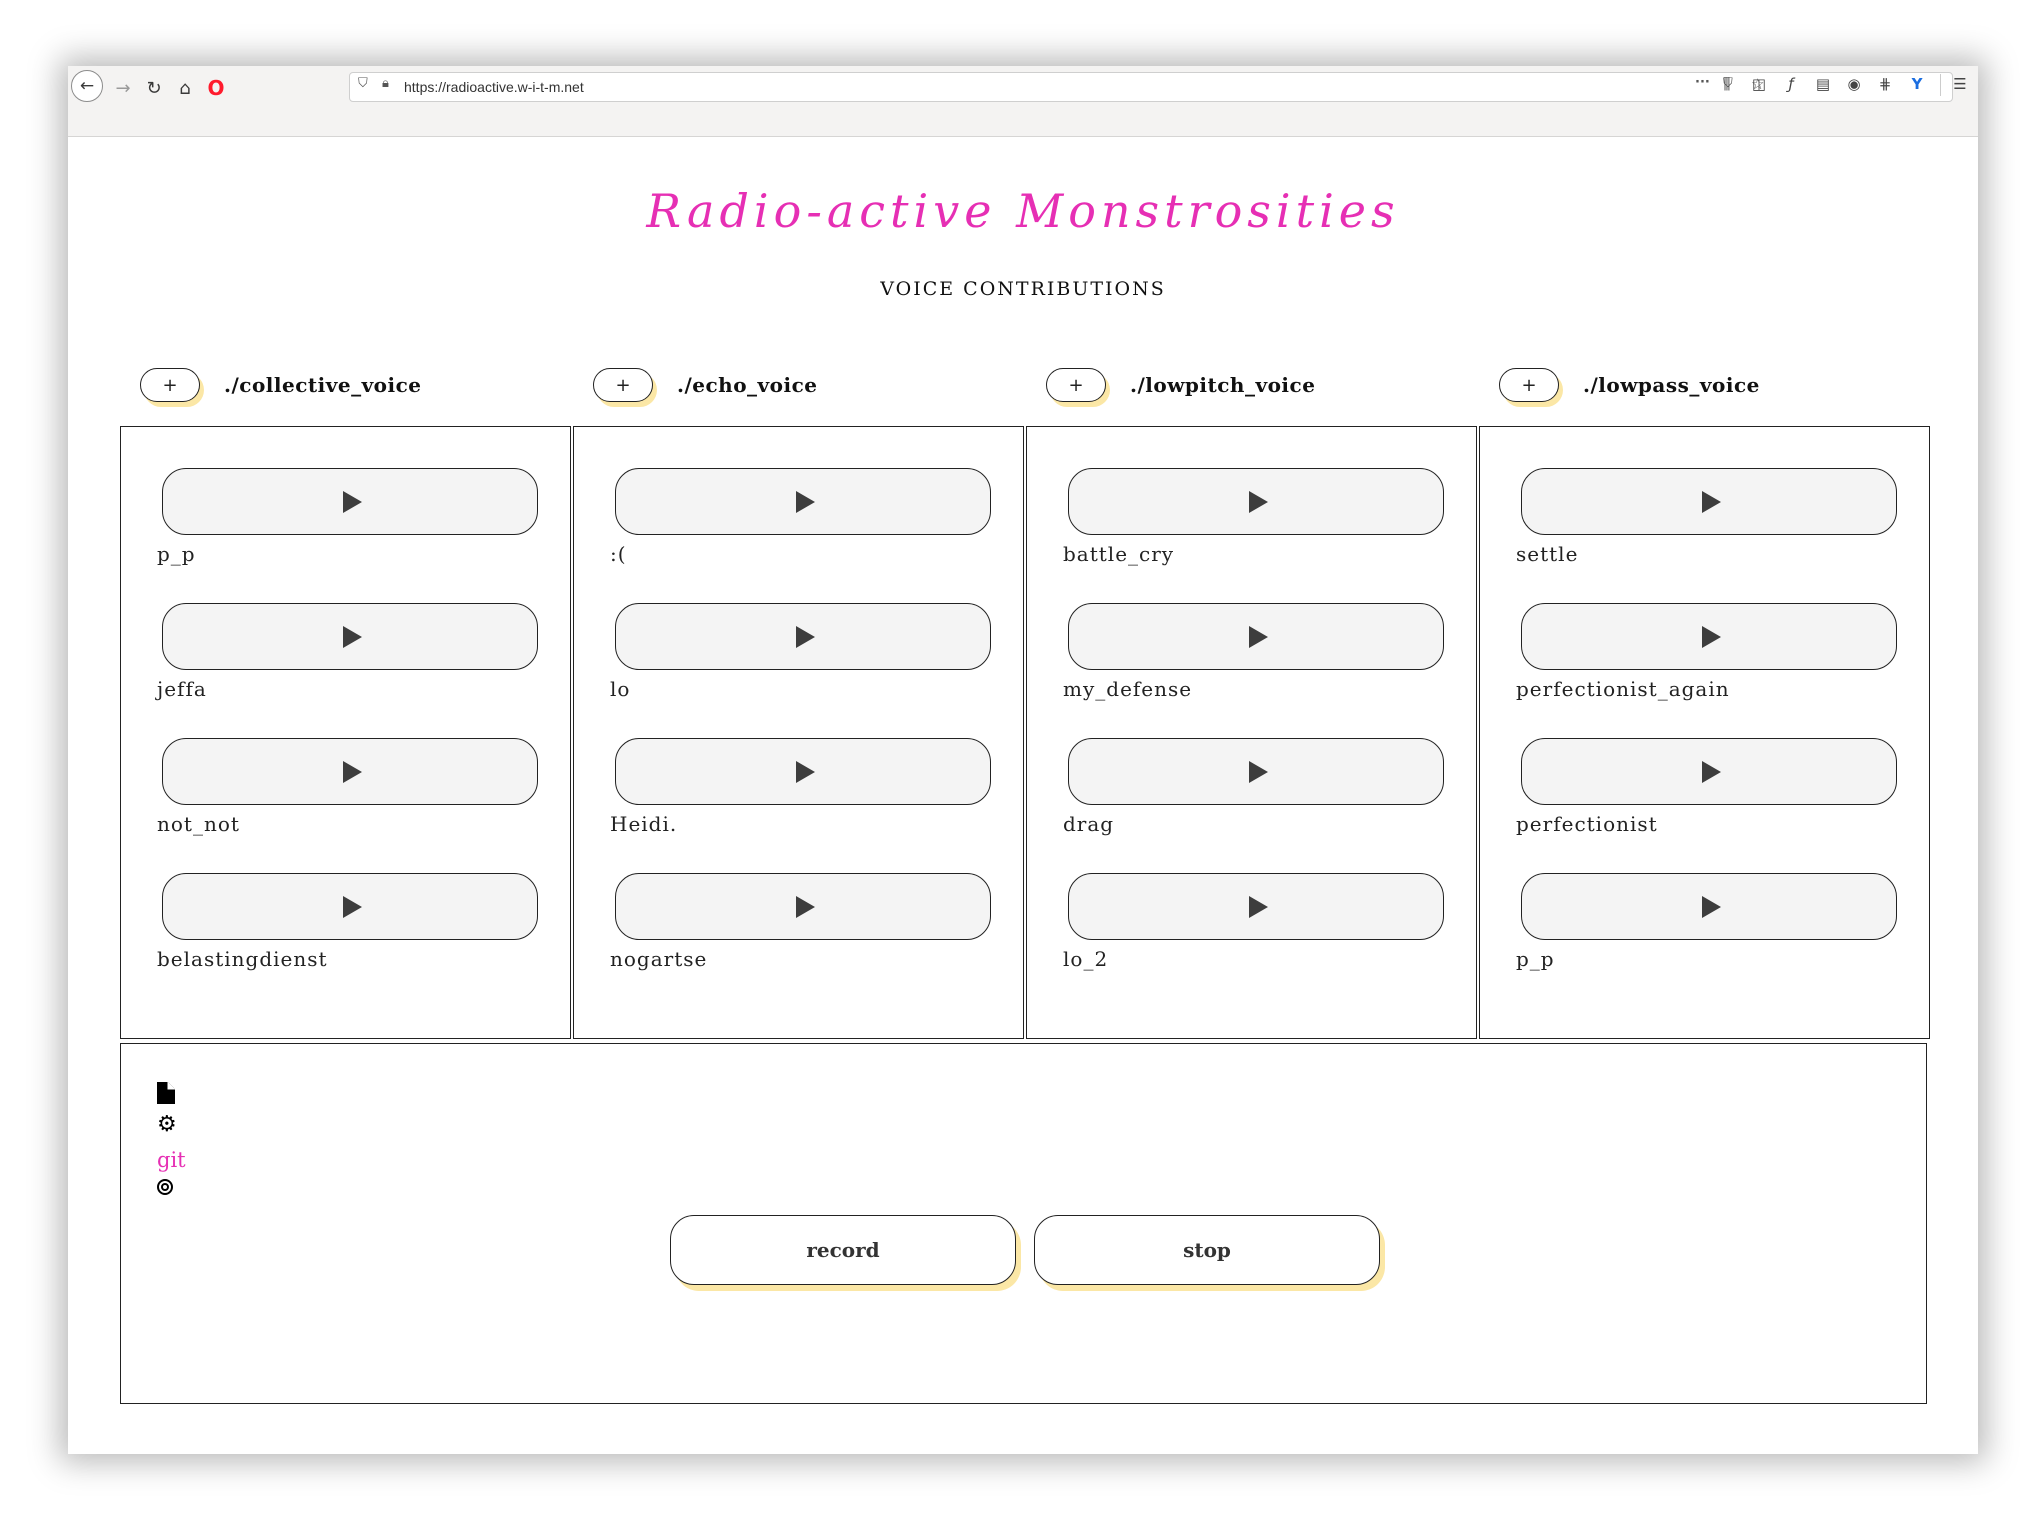  What do you see at coordinates (494, 87) in the screenshot?
I see `url-text: https://radioactive.w-i-t-m.net` at bounding box center [494, 87].